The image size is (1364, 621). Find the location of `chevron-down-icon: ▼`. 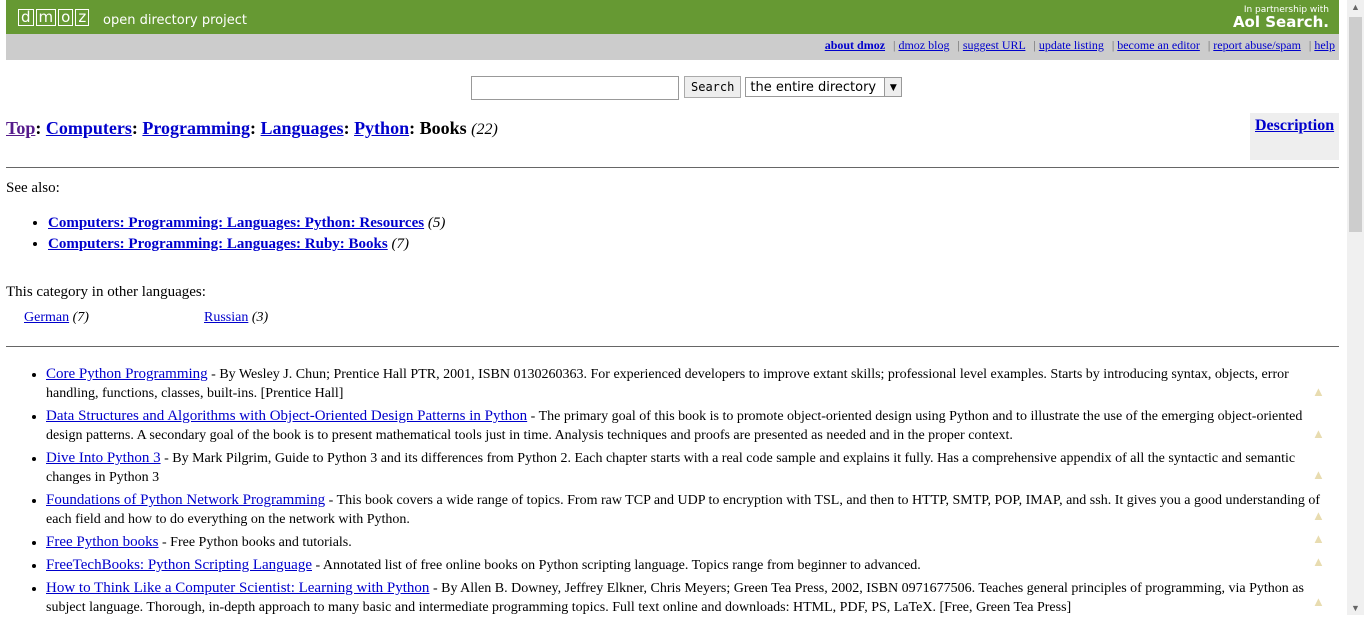

chevron-down-icon: ▼ is located at coordinates (893, 87).